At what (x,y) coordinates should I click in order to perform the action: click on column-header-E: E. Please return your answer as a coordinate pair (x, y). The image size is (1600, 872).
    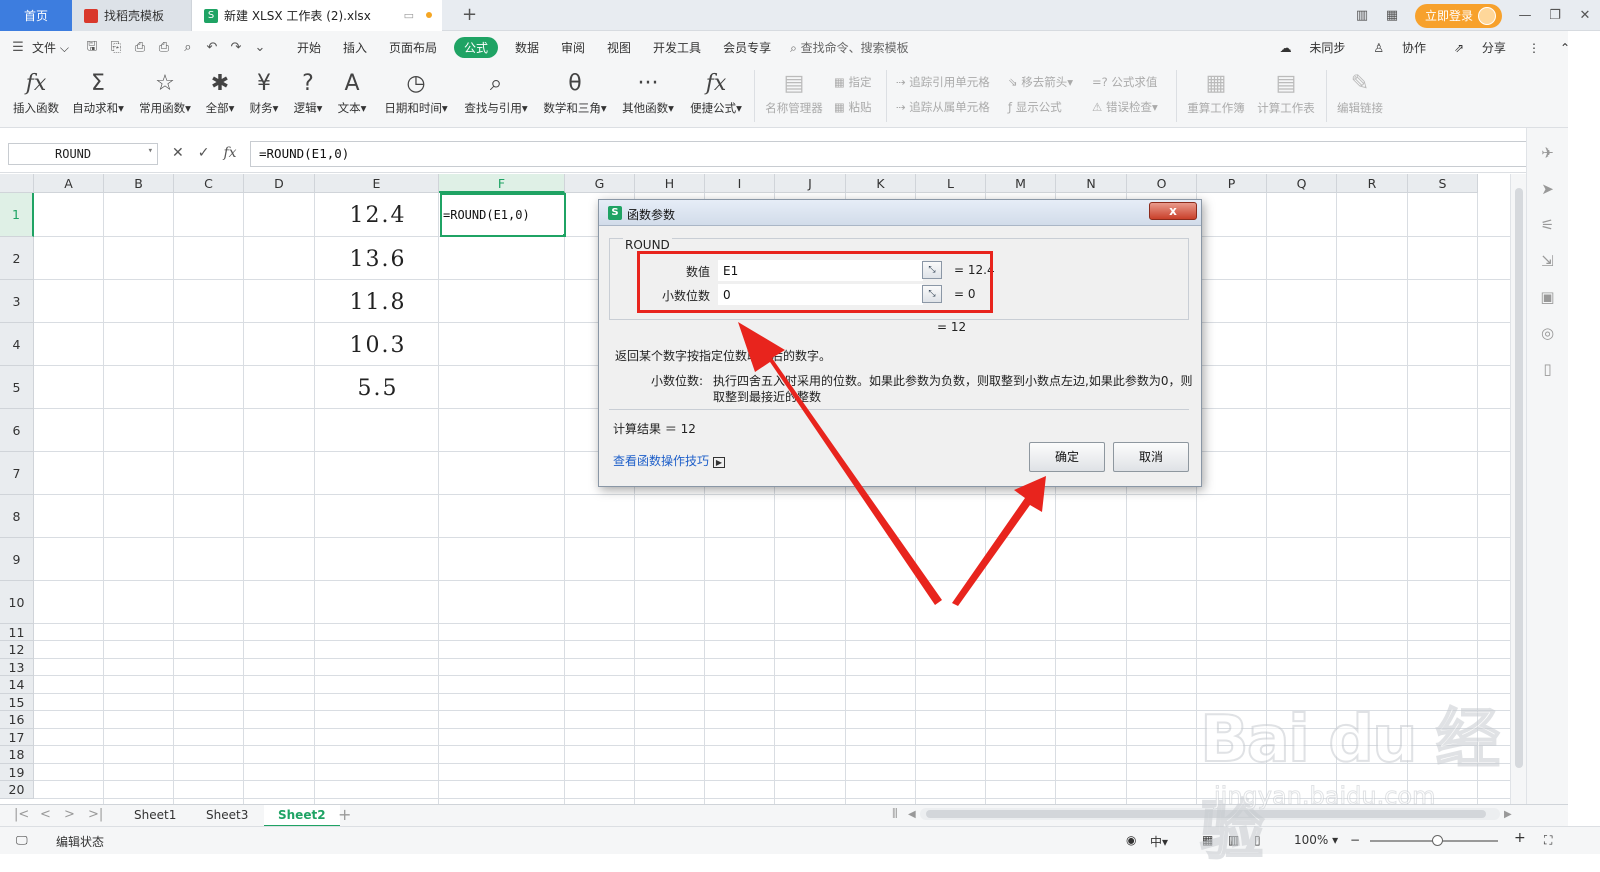
    Looking at the image, I should click on (377, 183).